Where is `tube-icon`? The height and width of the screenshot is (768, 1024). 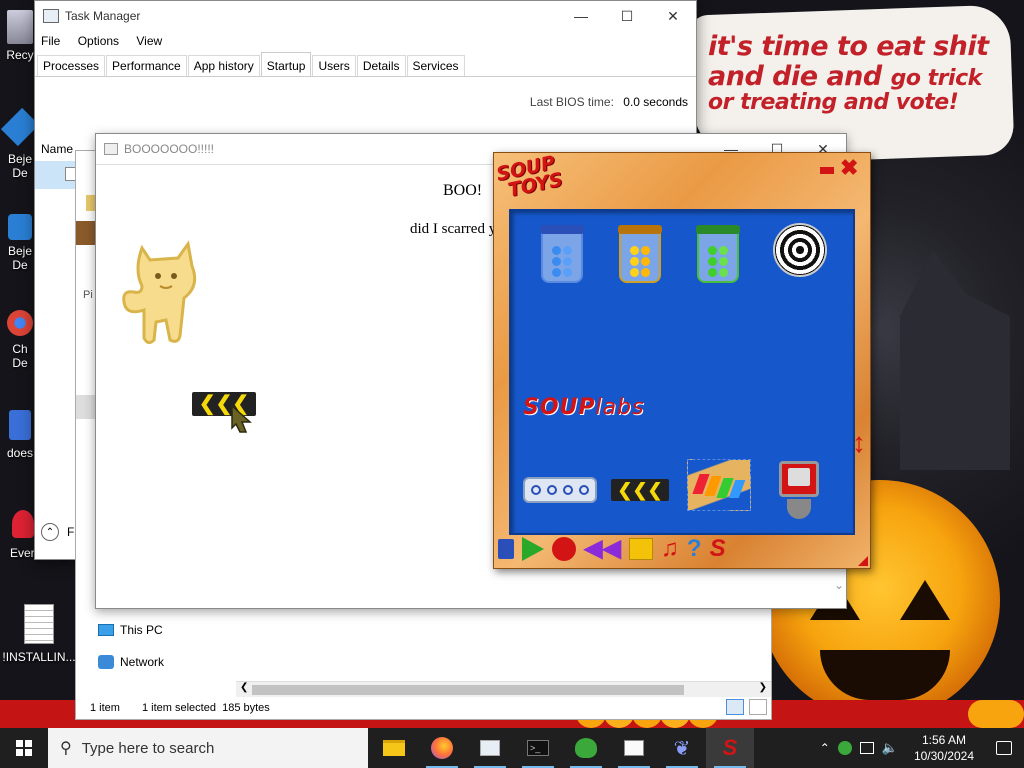
tube-icon is located at coordinates (506, 549).